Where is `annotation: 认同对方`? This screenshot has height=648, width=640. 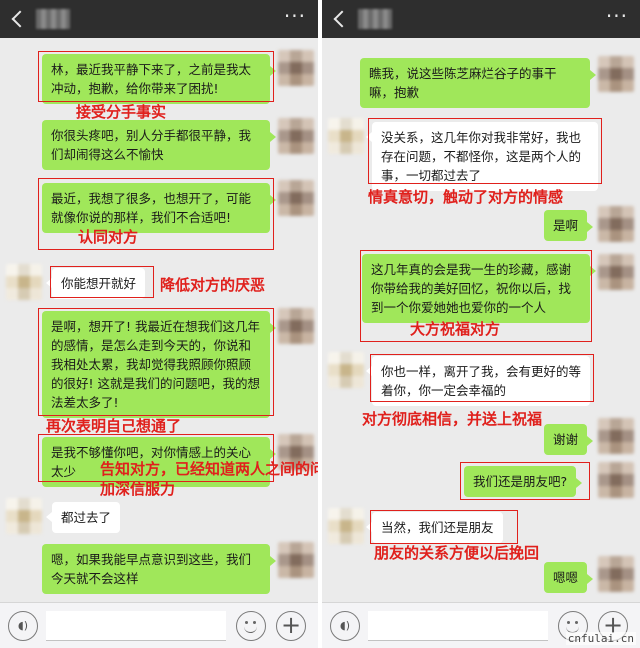 annotation: 认同对方 is located at coordinates (108, 237).